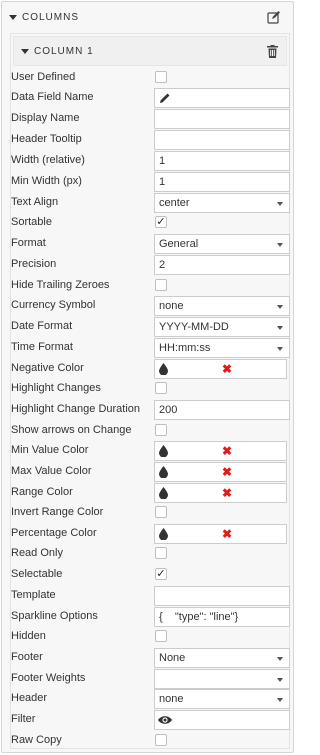 This screenshot has width=320, height=755. Describe the element at coordinates (52, 97) in the screenshot. I see `data-field-name-label: Data Field Name` at that location.